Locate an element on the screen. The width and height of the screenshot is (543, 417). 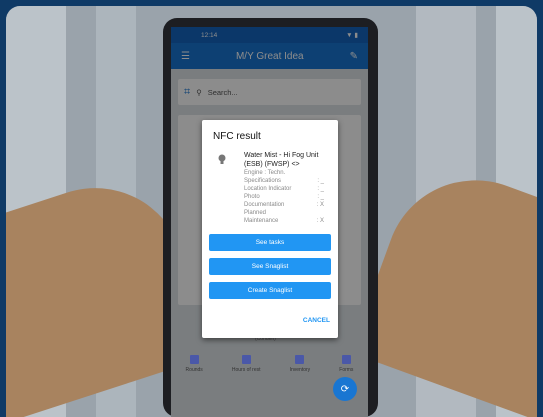
dialog-title: NFC result is located at coordinates (237, 136).